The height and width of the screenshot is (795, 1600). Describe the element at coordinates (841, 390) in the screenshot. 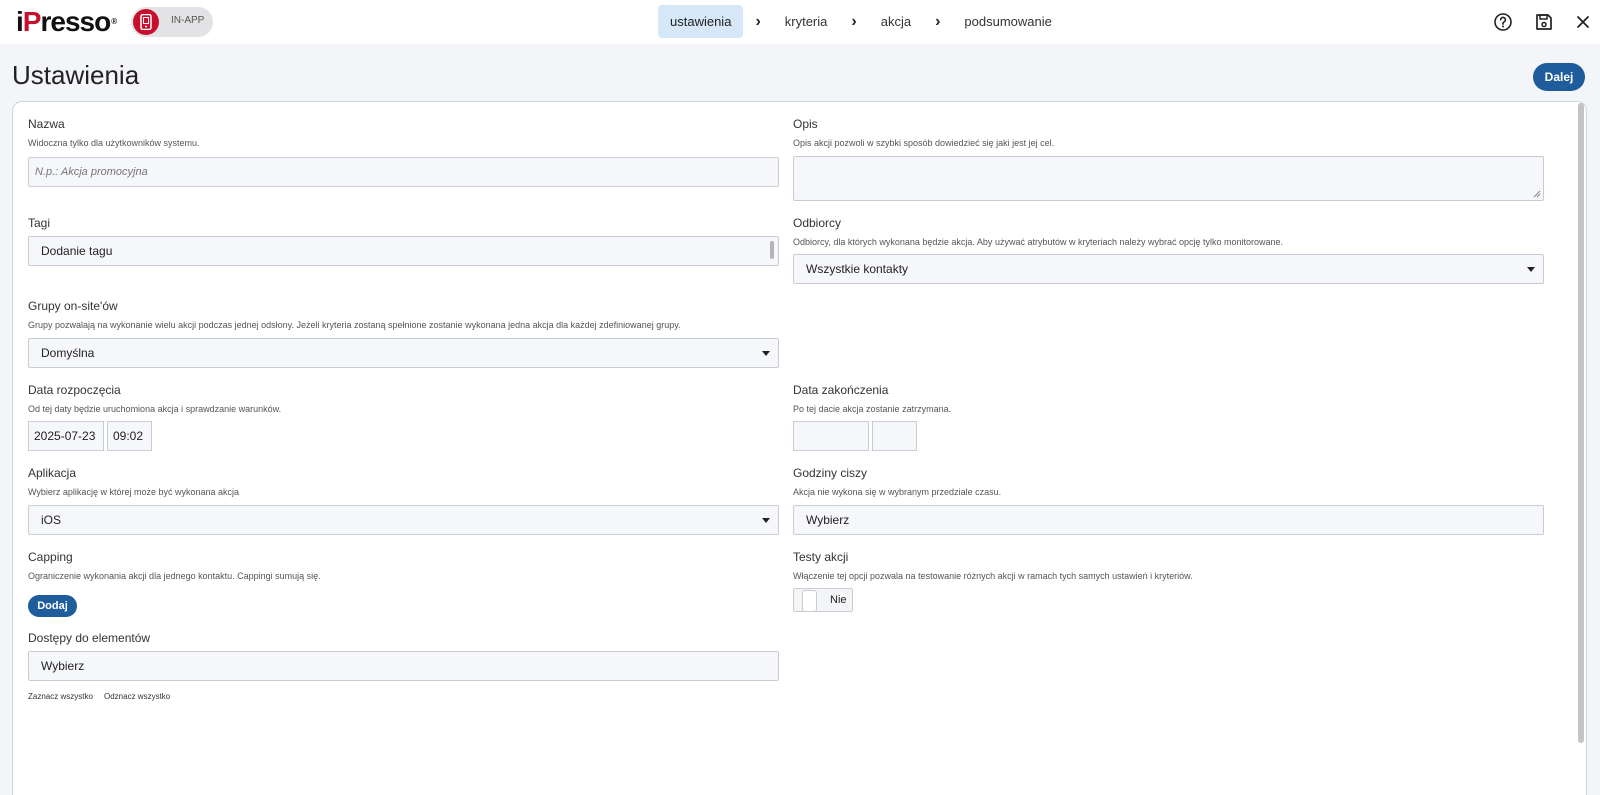

I see `end-date-label: Data zakończenia` at that location.